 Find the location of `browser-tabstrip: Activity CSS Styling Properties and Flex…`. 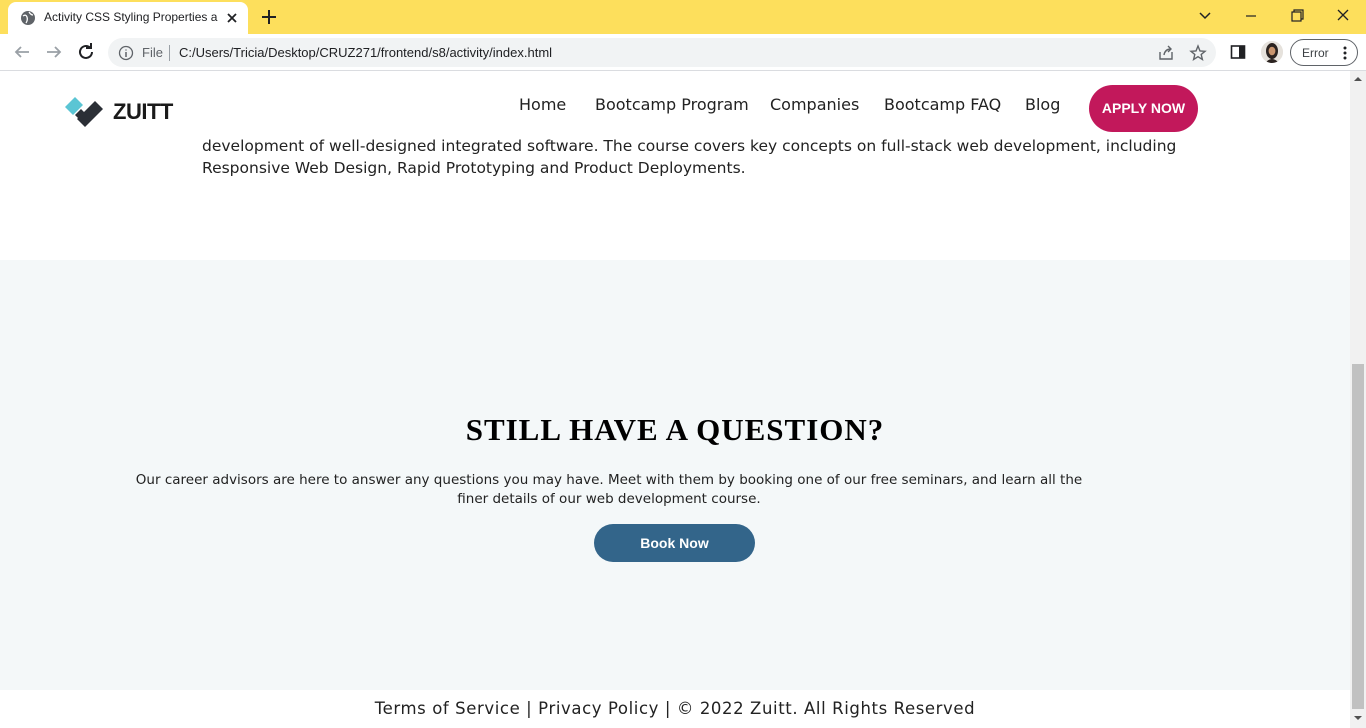

browser-tabstrip: Activity CSS Styling Properties and Flex… is located at coordinates (683, 17).